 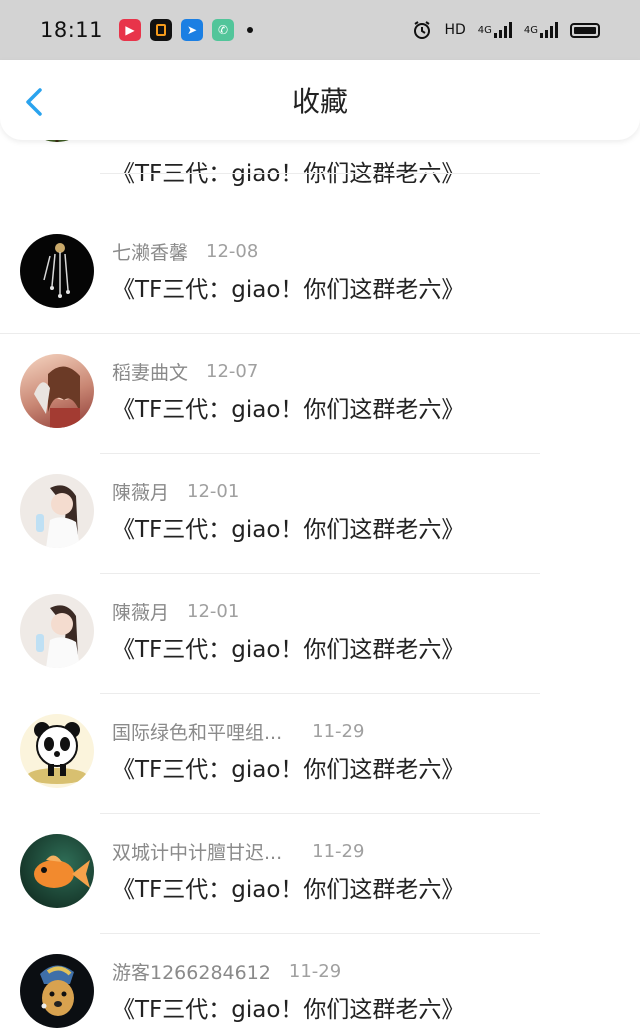 I want to click on more-notifications-icon, so click(x=250, y=30).